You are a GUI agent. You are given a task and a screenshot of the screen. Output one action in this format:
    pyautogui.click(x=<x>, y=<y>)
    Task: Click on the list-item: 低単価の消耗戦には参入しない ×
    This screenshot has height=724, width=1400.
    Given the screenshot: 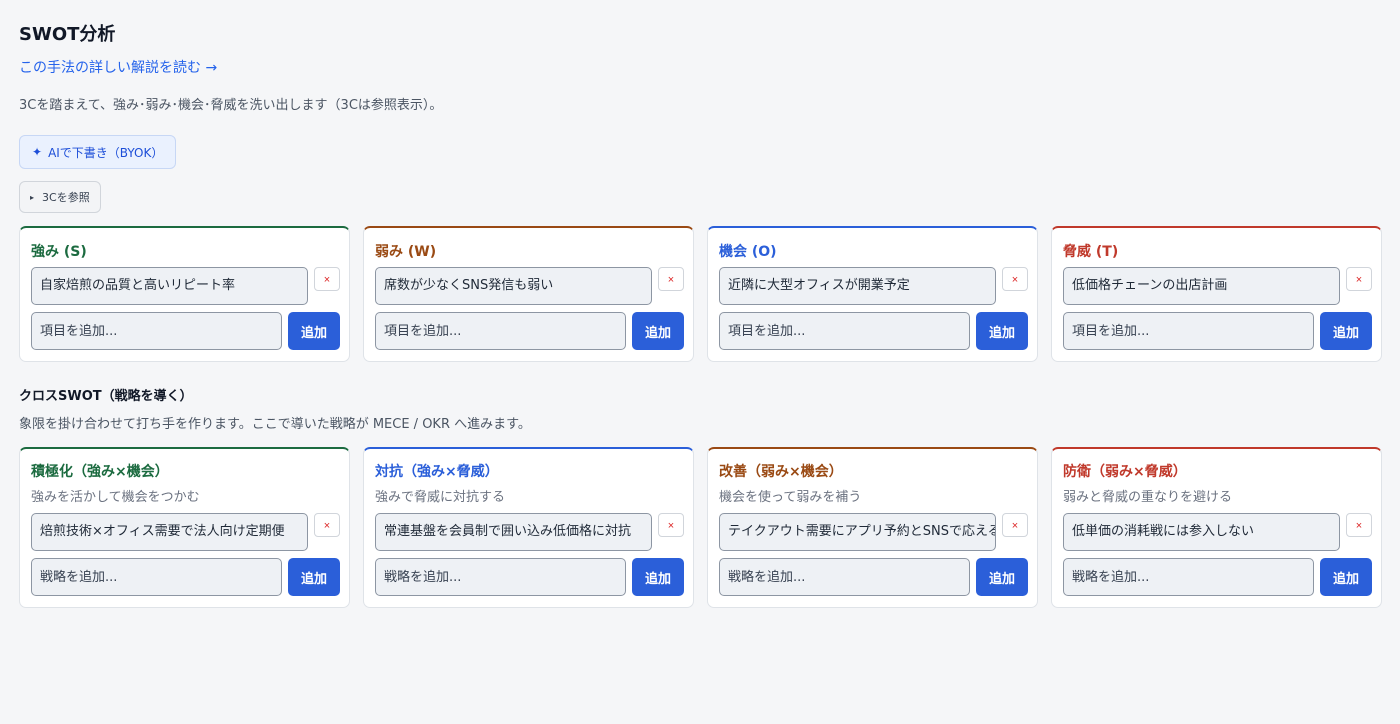 What is the action you would take?
    pyautogui.click(x=1217, y=532)
    